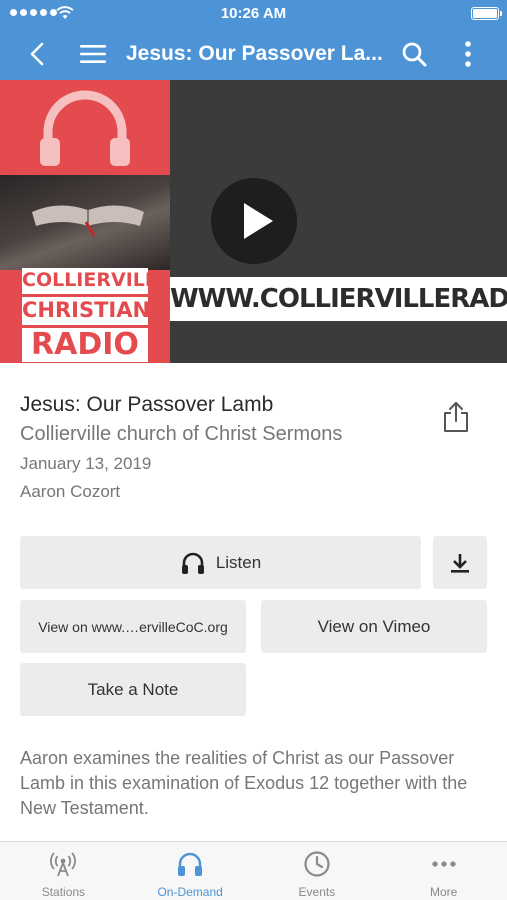  Describe the element at coordinates (456, 417) in the screenshot. I see `share-icon` at that location.